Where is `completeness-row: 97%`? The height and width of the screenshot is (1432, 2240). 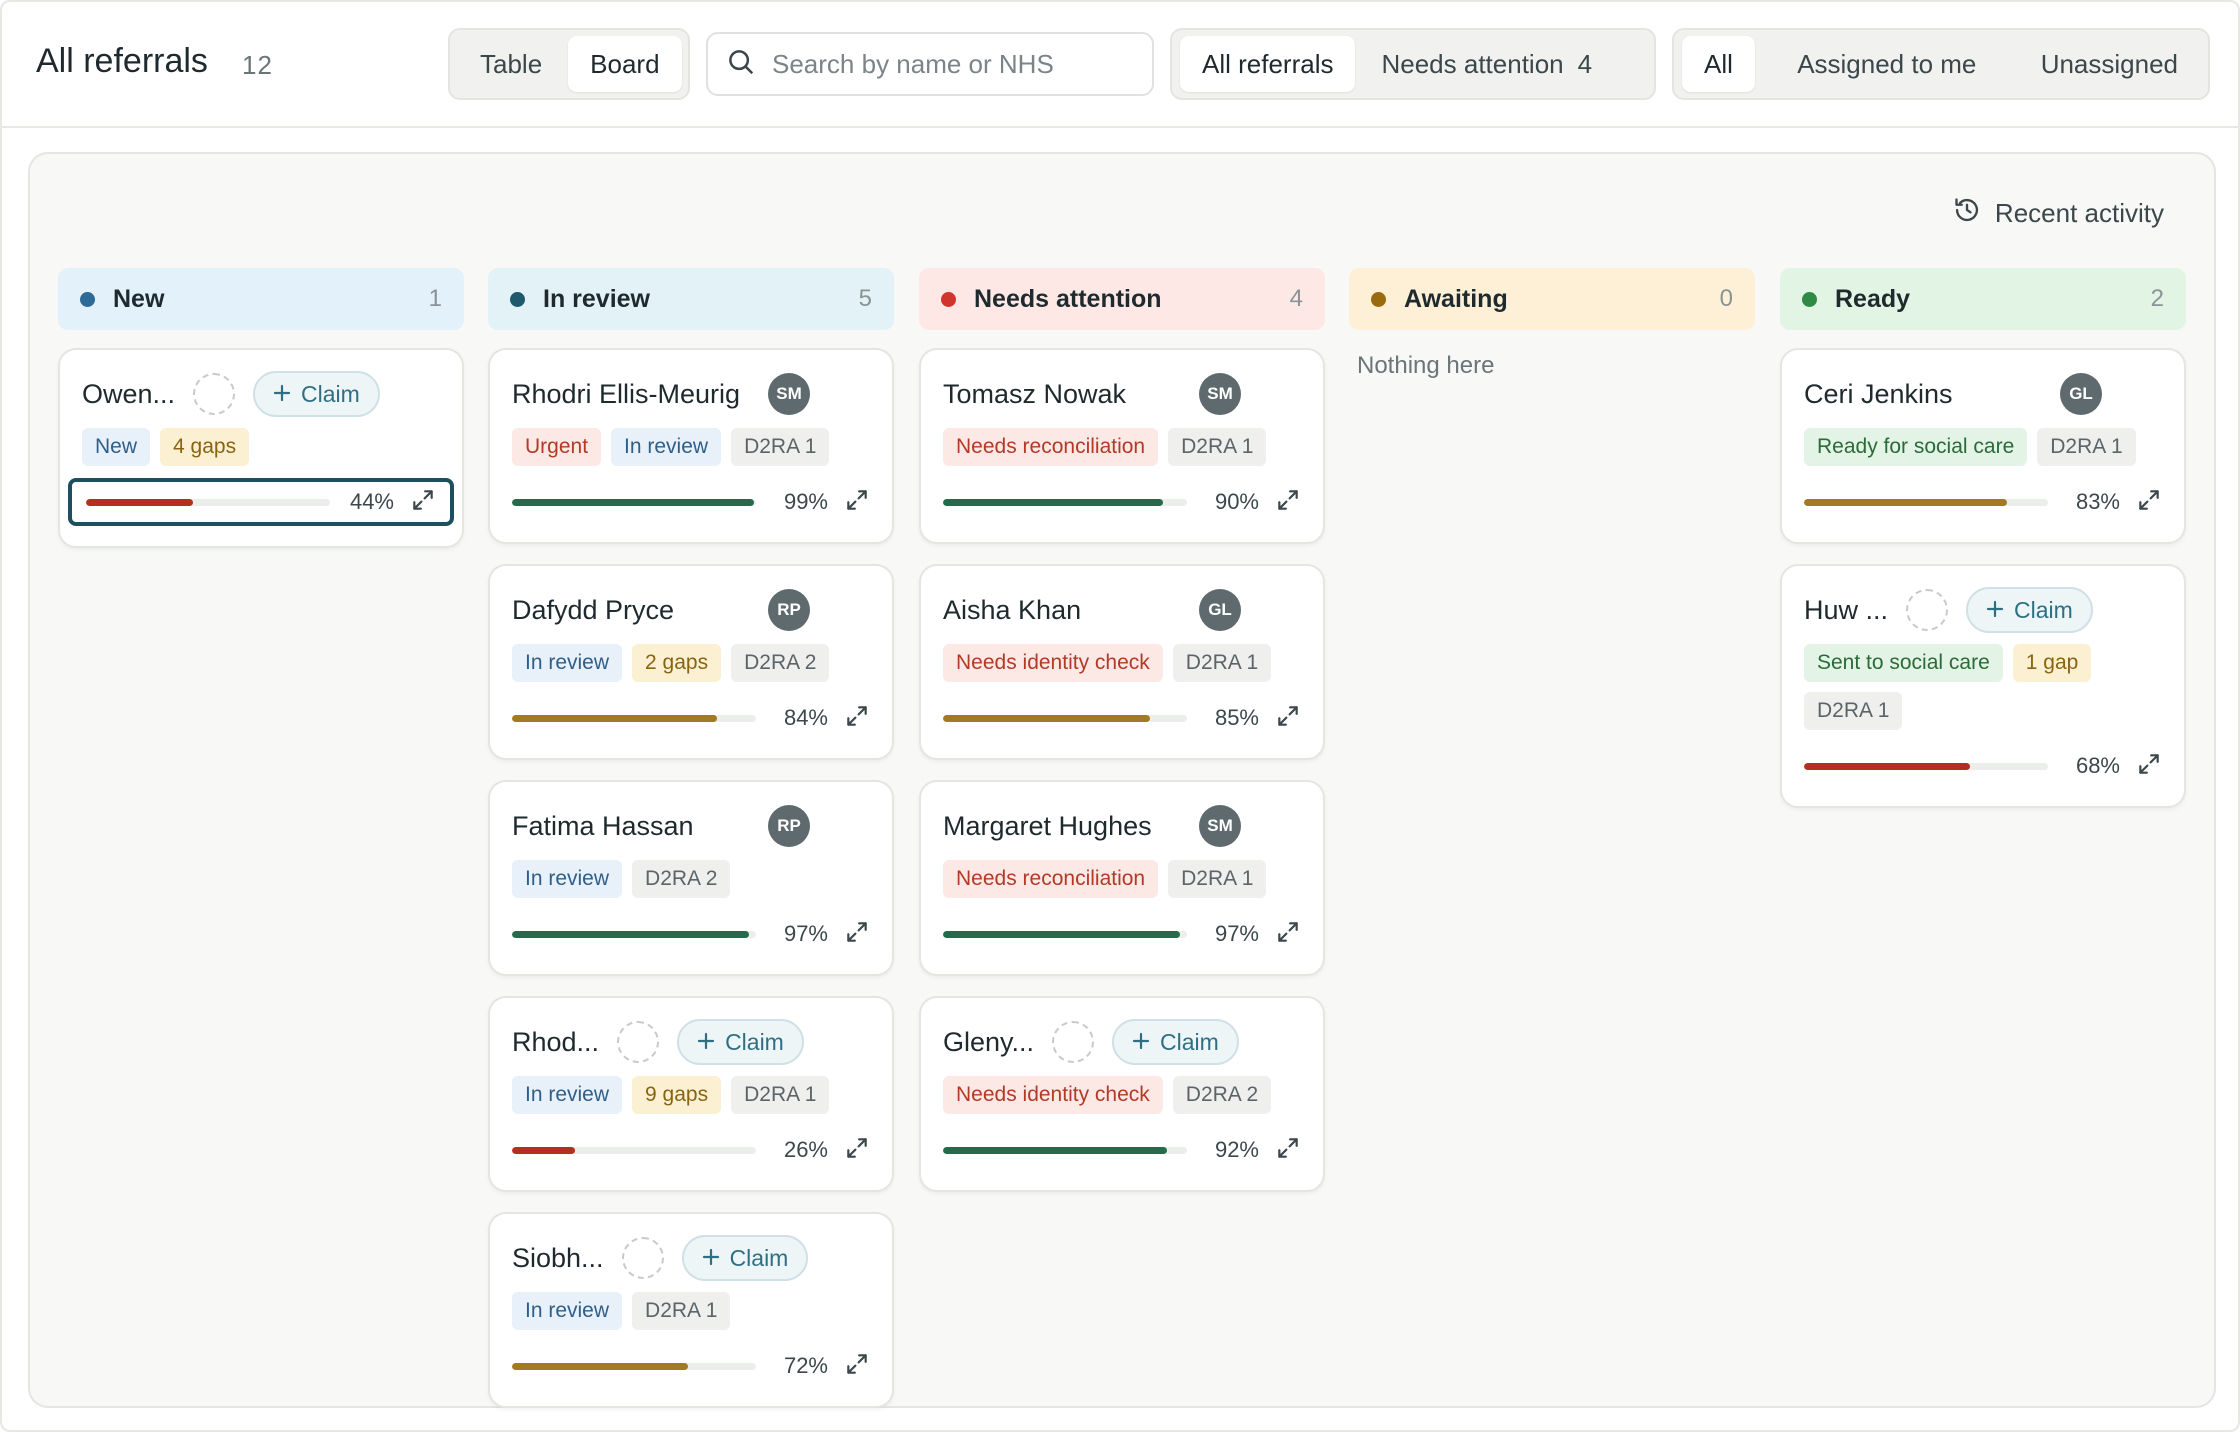 completeness-row: 97% is located at coordinates (691, 934).